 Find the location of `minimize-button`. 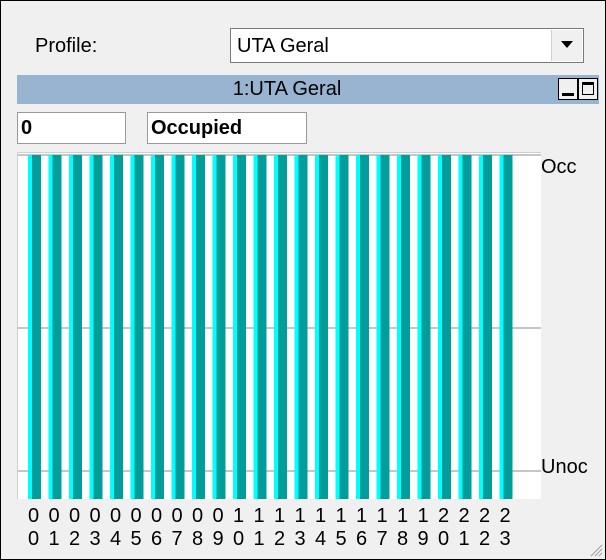

minimize-button is located at coordinates (568, 89).